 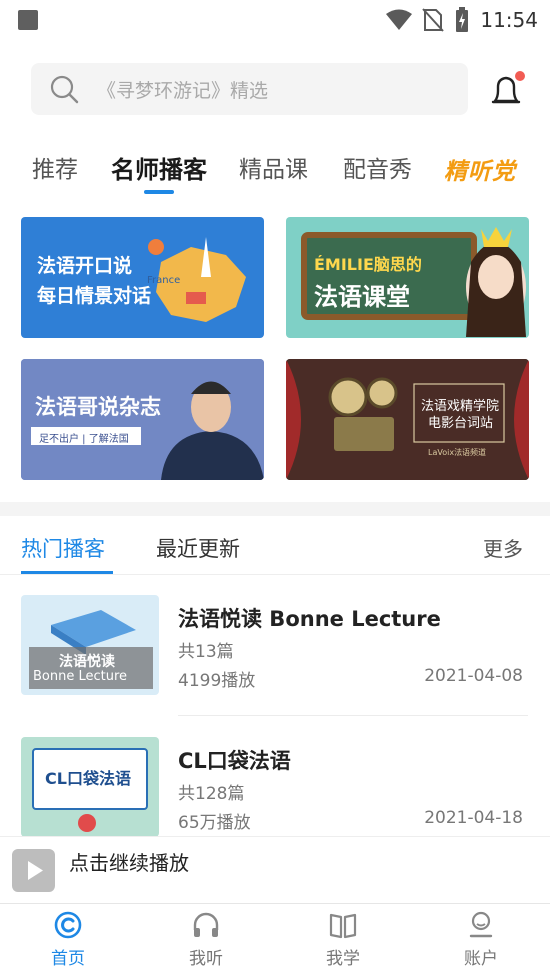 I want to click on banner-daily-dialogue: 法语开口说 每日情景对话 France, so click(x=142, y=277).